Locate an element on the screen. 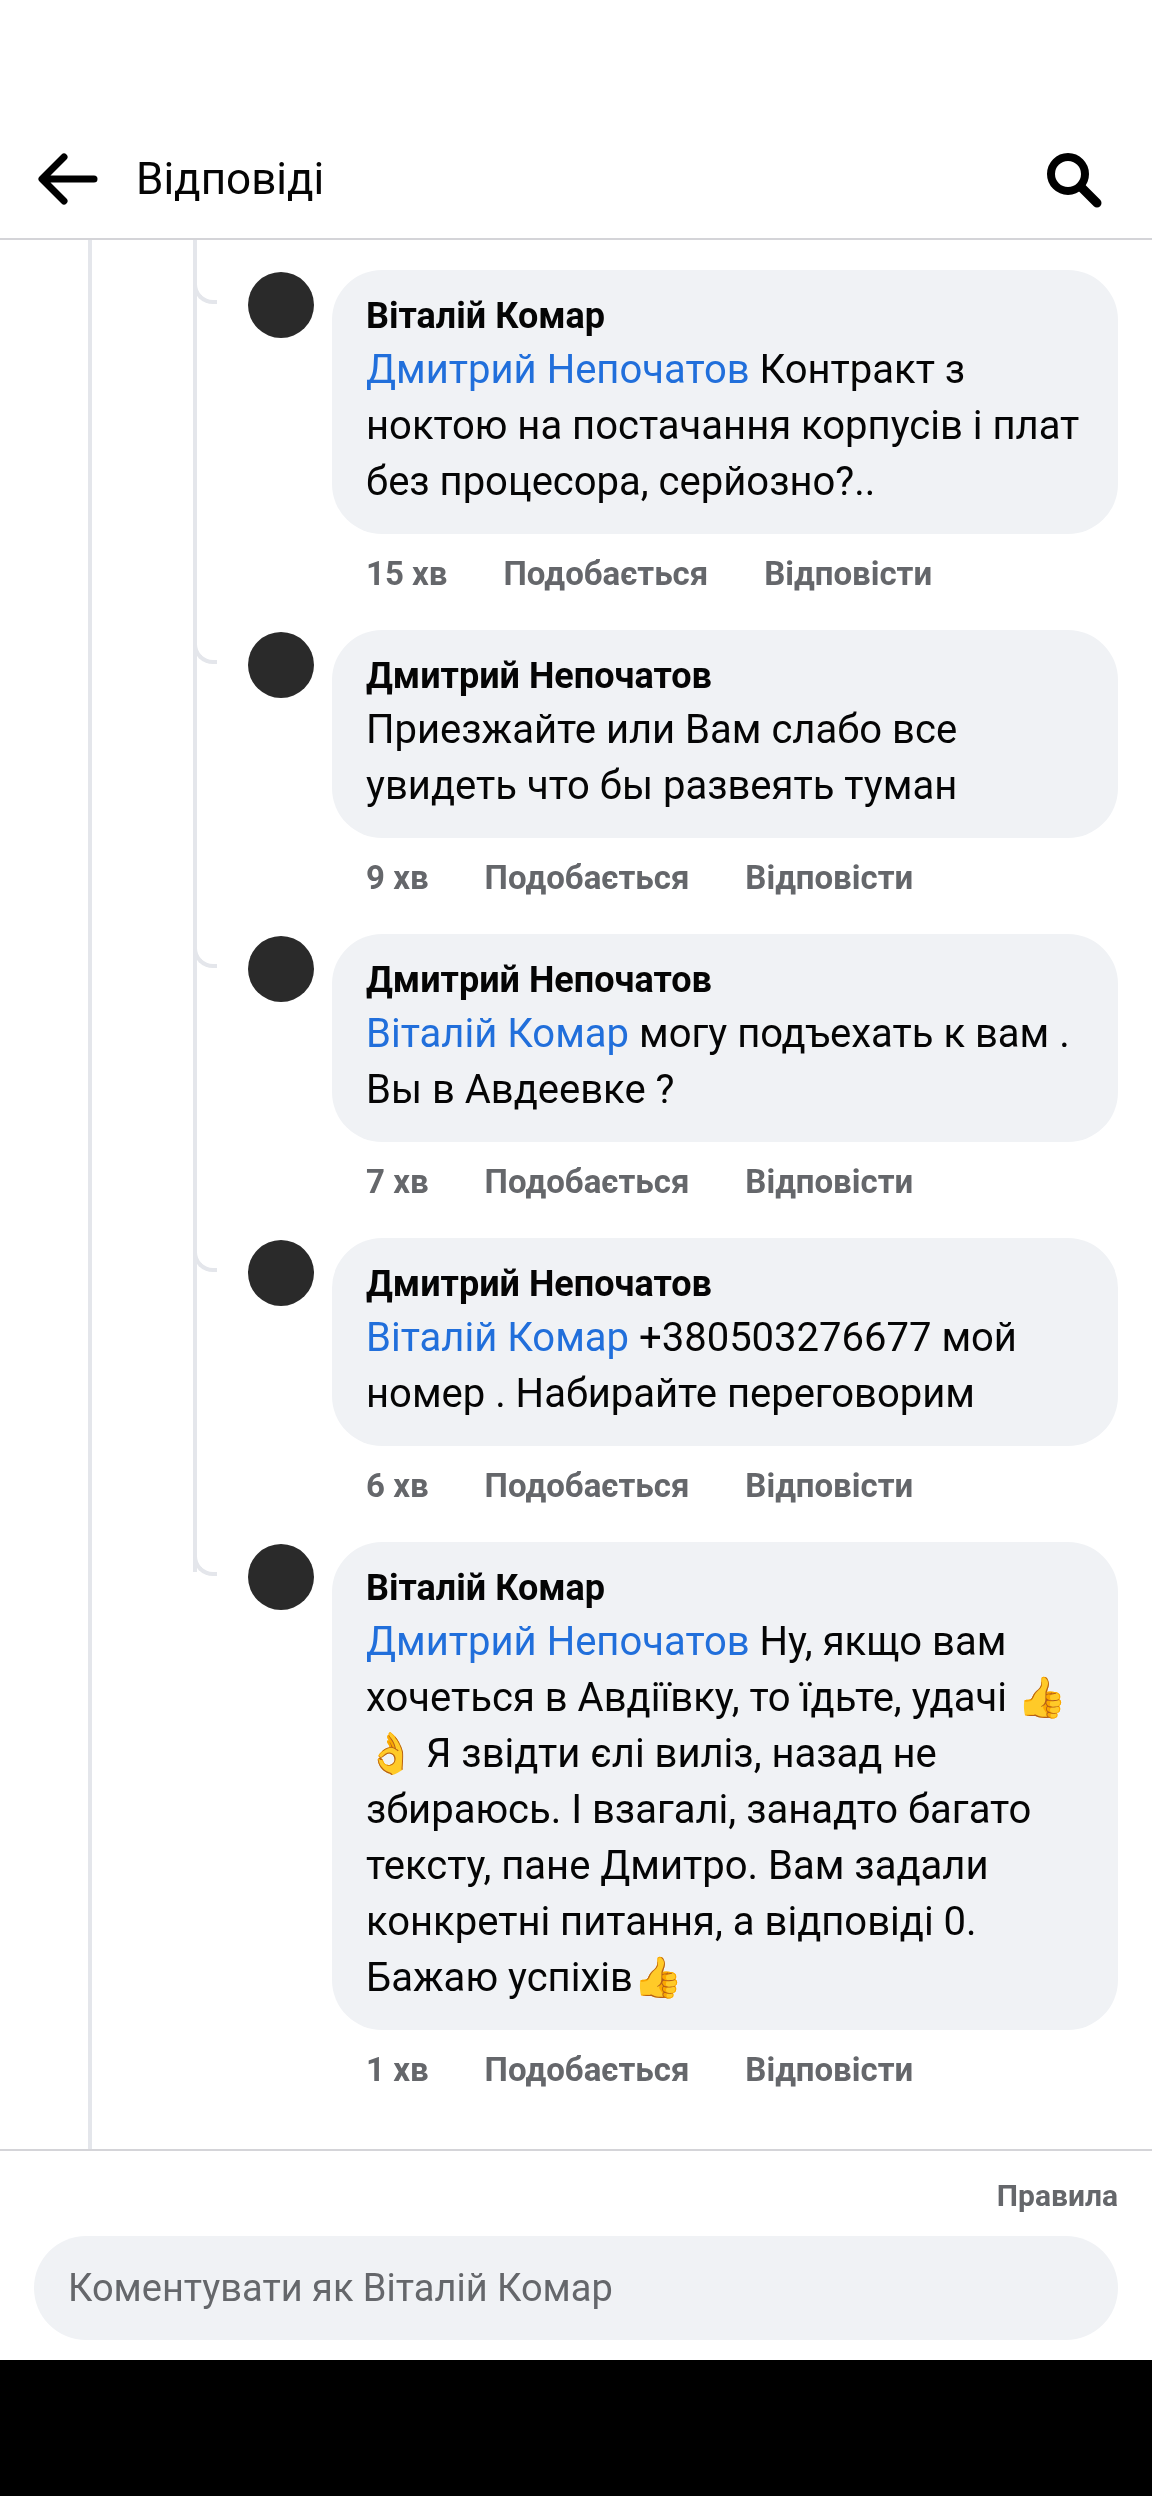  comment-text: Віталій Комар +380503276677 мой номер . Набирайте переговорим is located at coordinates (692, 1366).